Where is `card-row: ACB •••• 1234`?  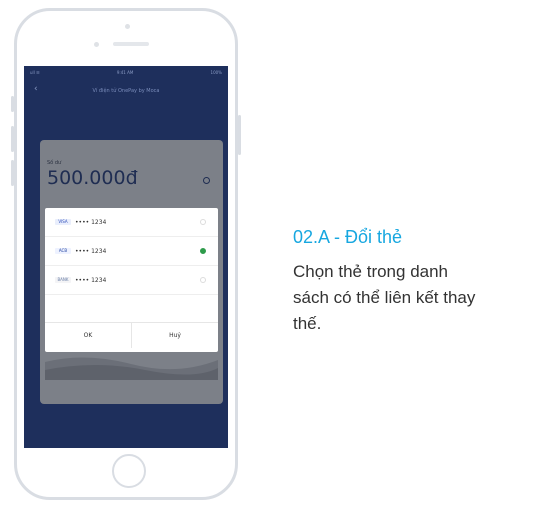 card-row: ACB •••• 1234 is located at coordinates (131, 251).